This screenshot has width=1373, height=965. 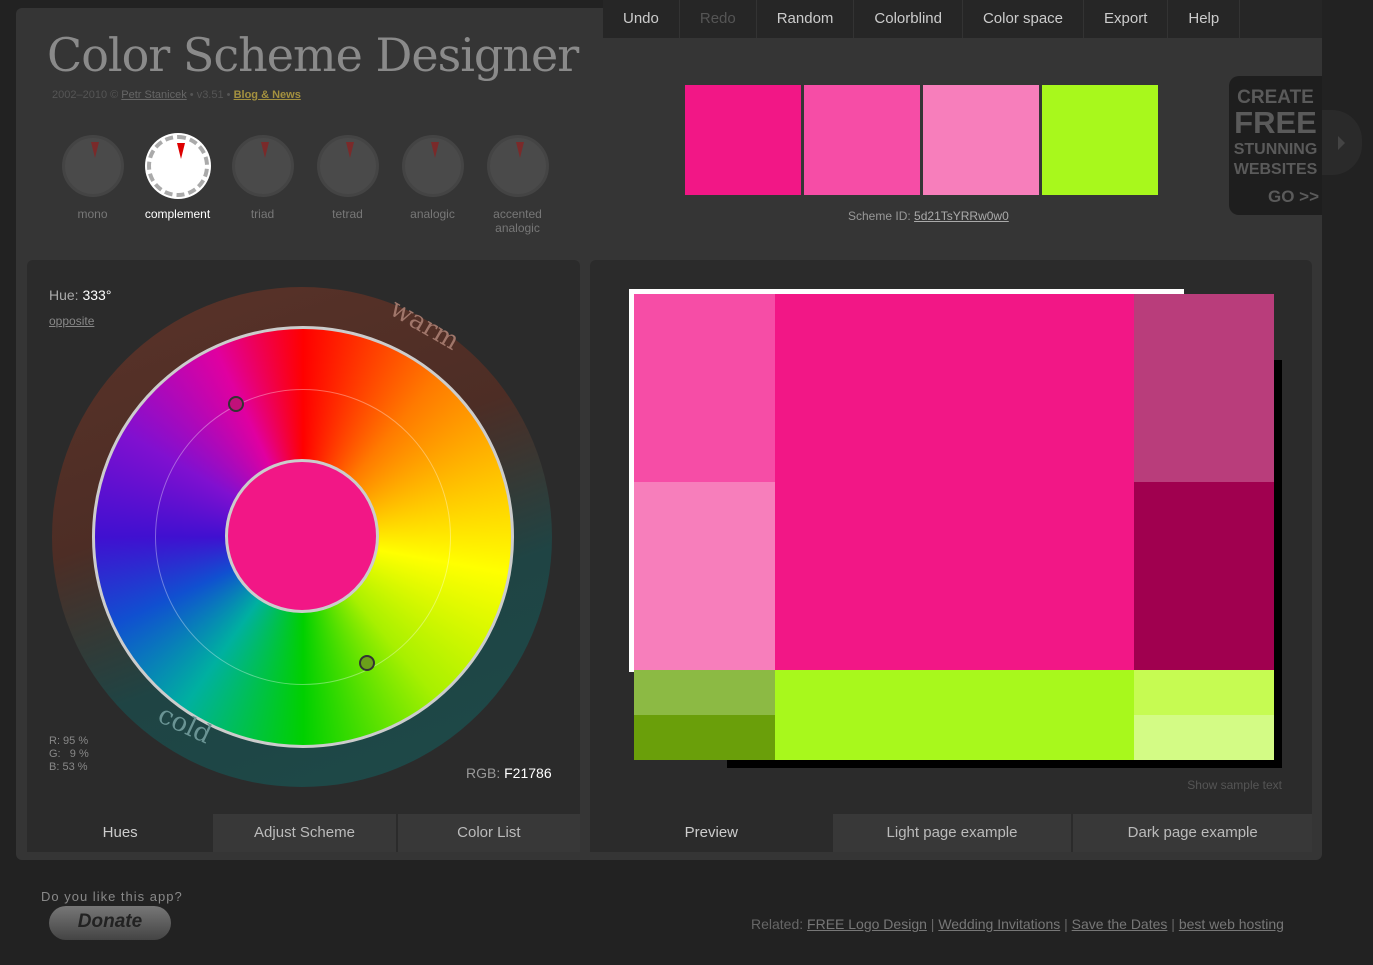 I want to click on show-sample-text-link: Show sample text, so click(x=1234, y=785).